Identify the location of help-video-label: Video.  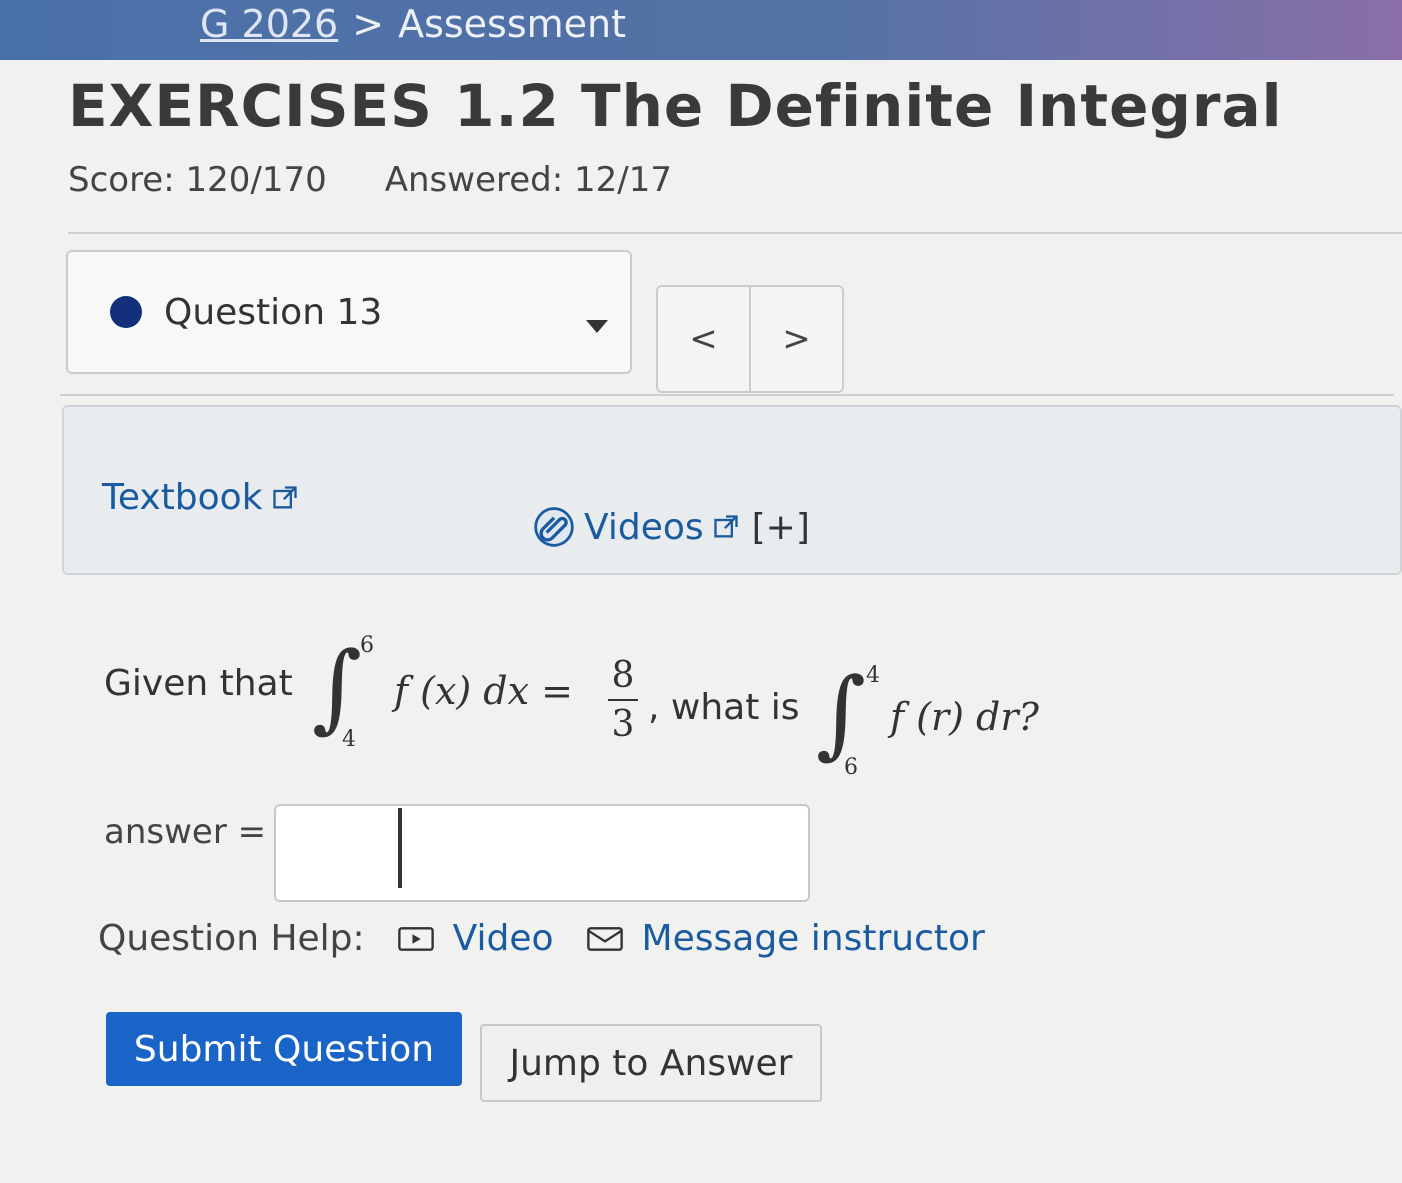
(503, 938).